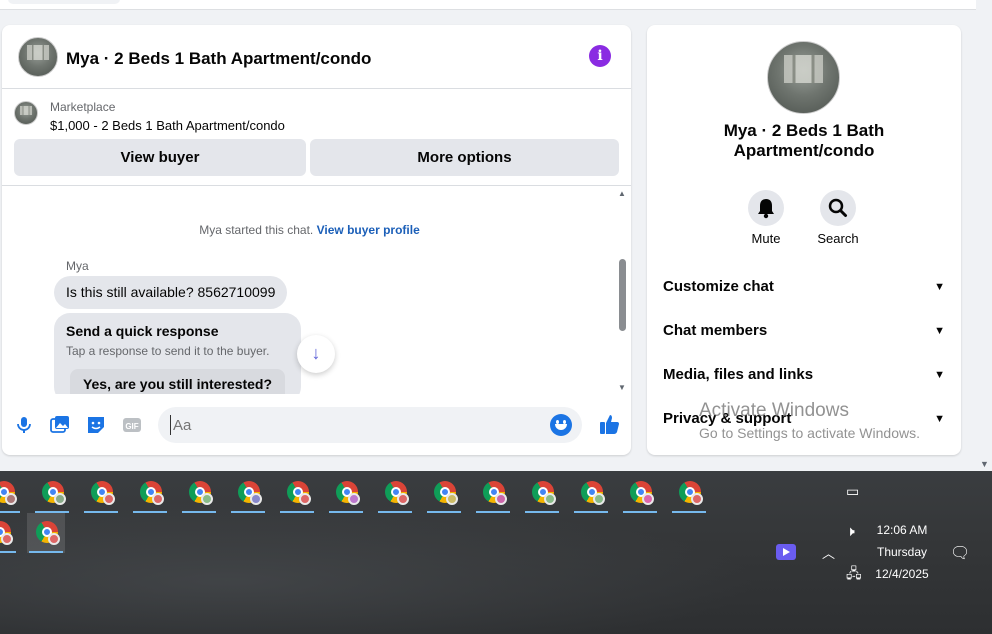 Image resolution: width=992 pixels, height=634 pixels. Describe the element at coordinates (368, 230) in the screenshot. I see `view-buyer-profile-link: View buyer profile` at that location.